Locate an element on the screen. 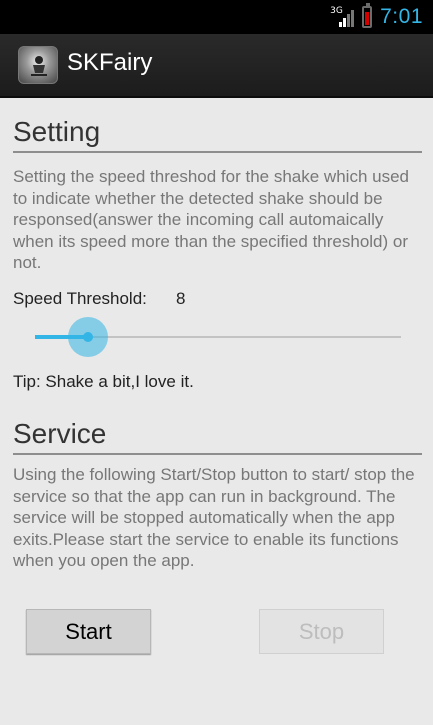 This screenshot has width=433, height=725. signal-icon: 3G is located at coordinates (342, 17).